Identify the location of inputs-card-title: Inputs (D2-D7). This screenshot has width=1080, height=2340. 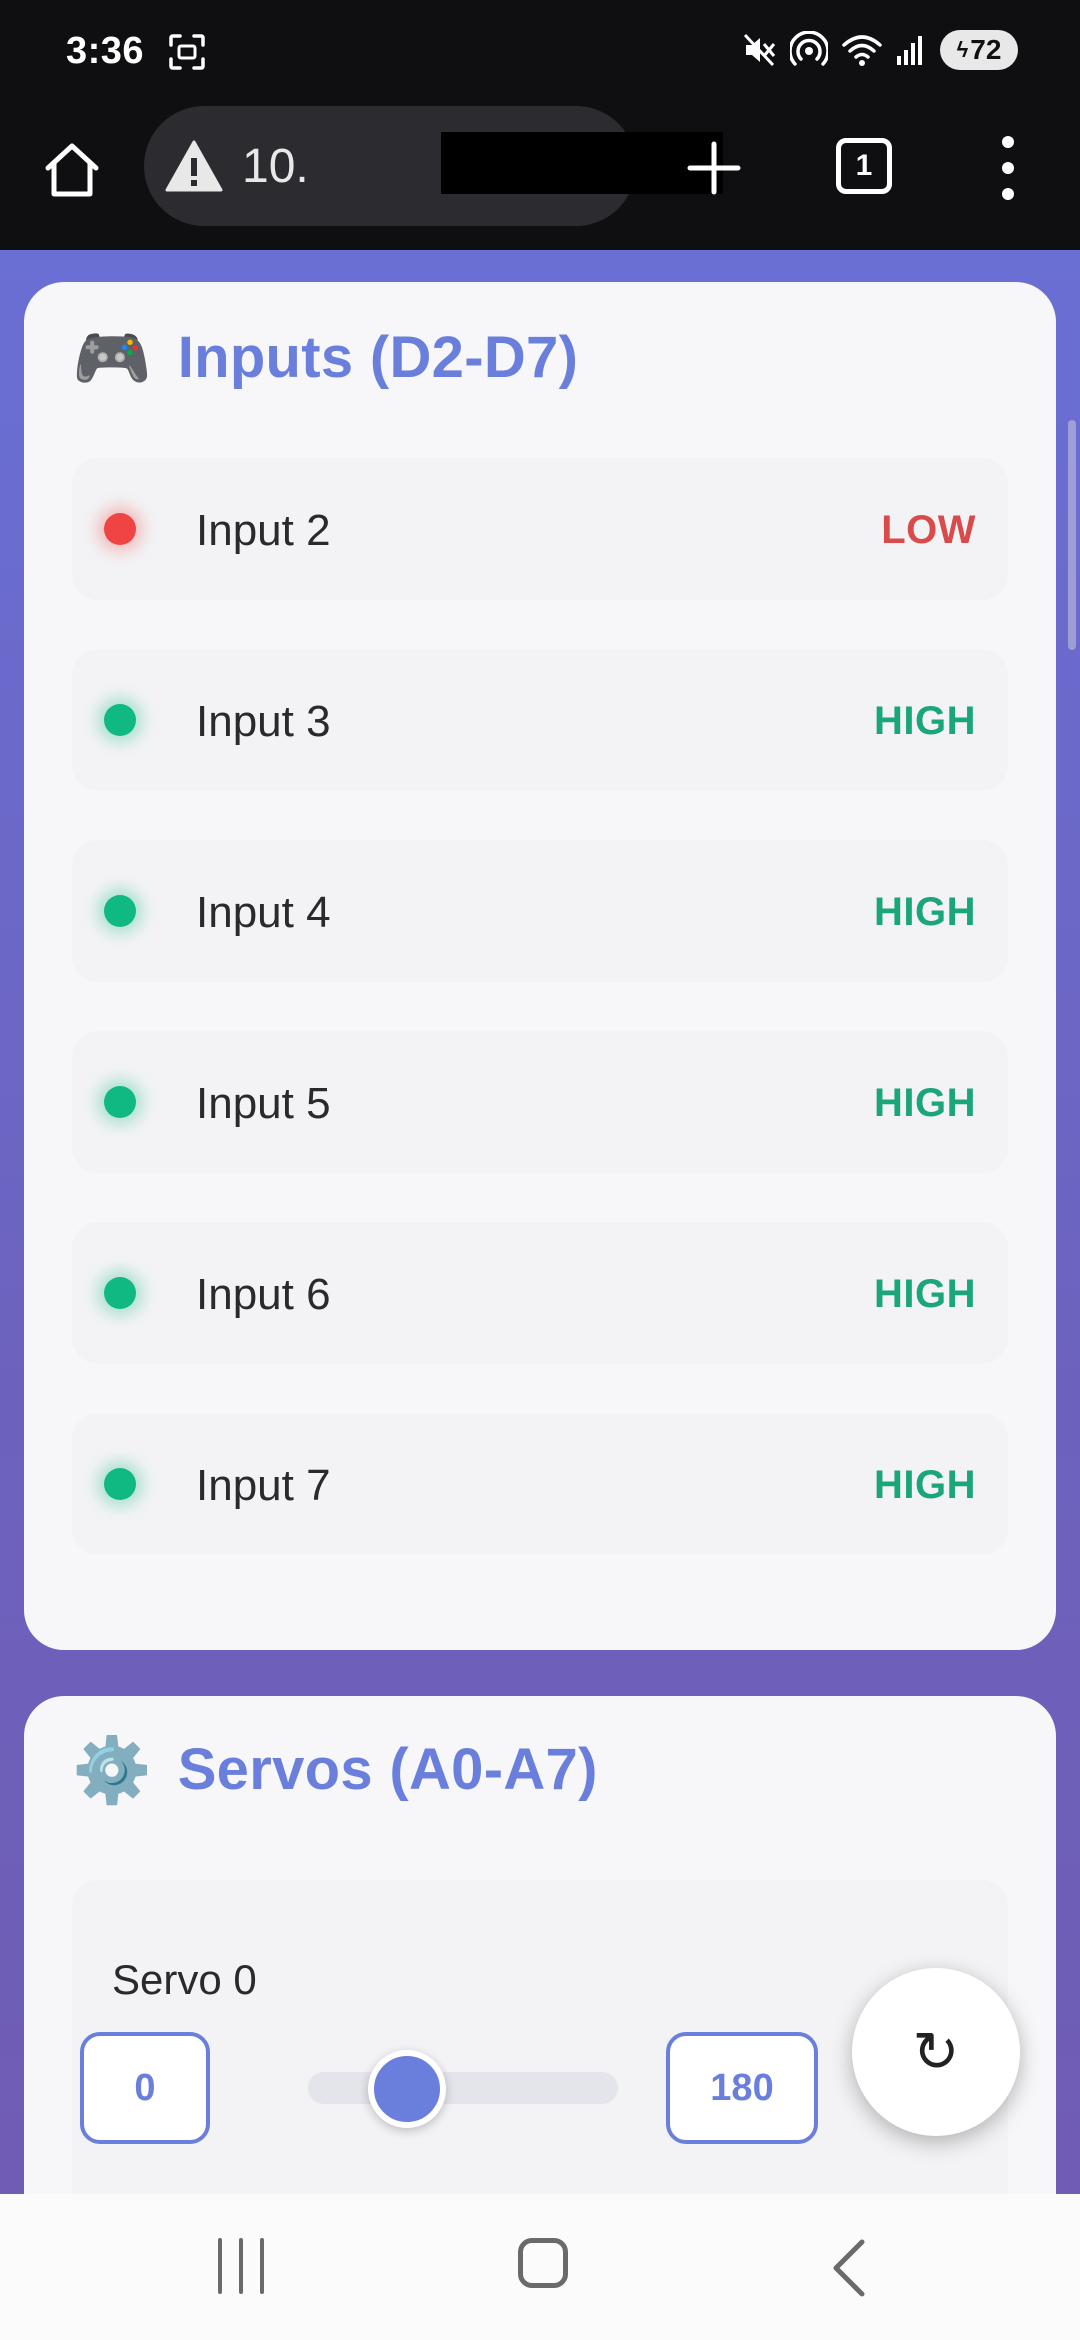
(378, 357).